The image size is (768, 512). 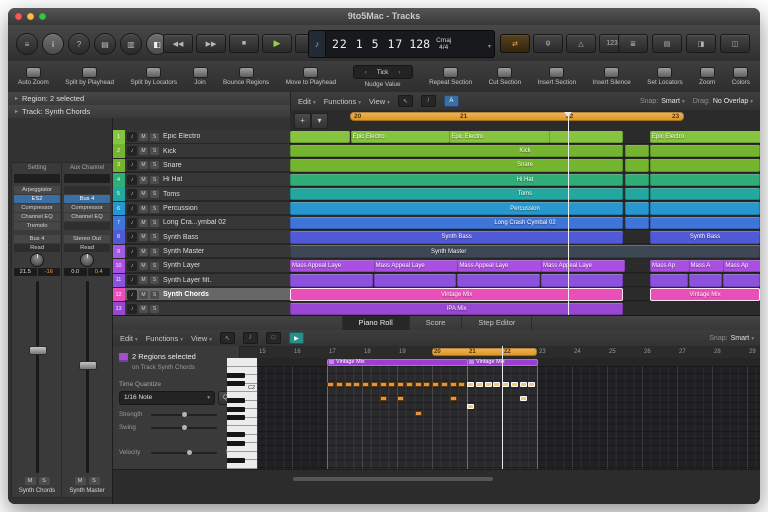 I want to click on track-row-9: 9 ♪ M S Synth Master Synth Master, so click(x=436, y=251).